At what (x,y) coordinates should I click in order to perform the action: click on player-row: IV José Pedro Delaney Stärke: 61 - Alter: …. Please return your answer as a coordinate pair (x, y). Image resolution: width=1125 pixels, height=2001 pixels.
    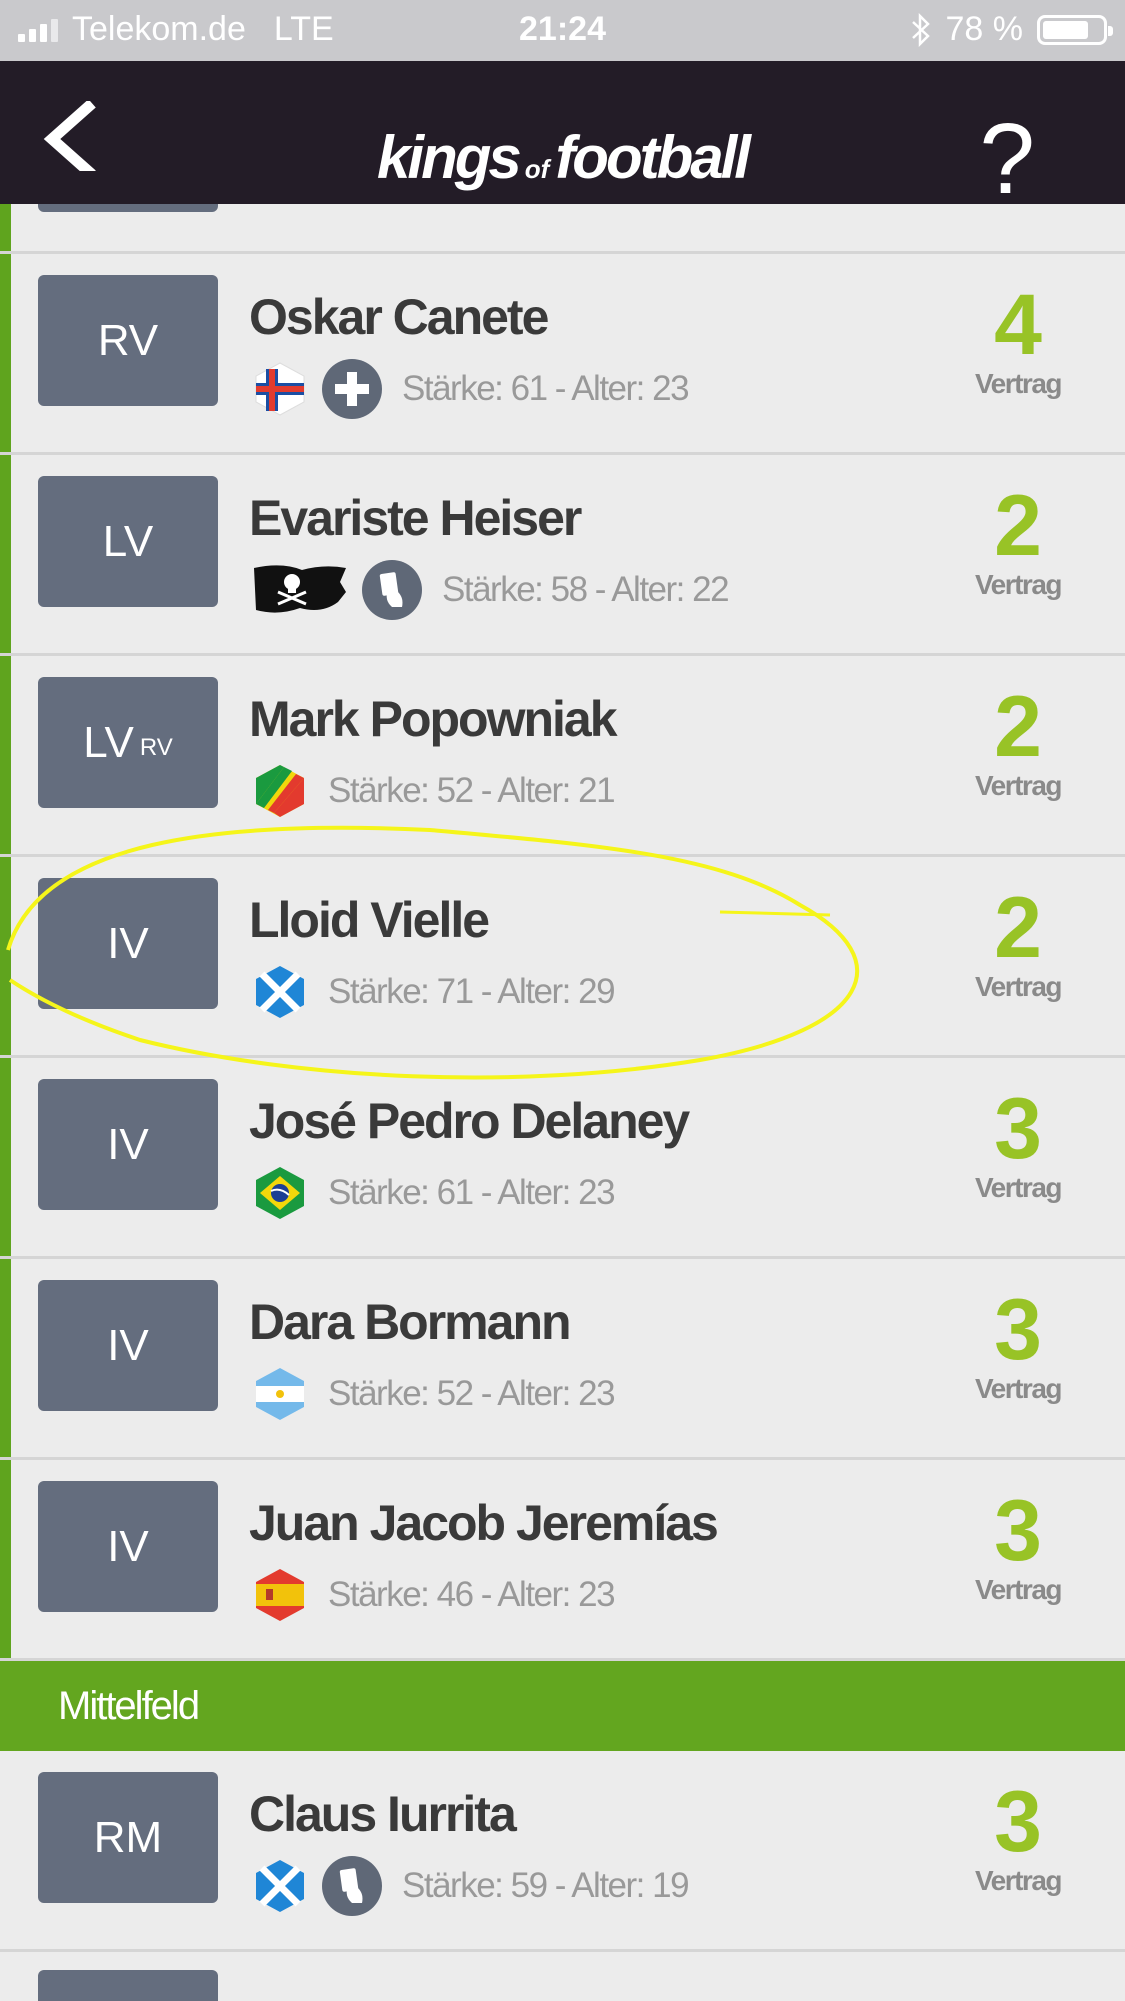
    Looking at the image, I should click on (562, 1158).